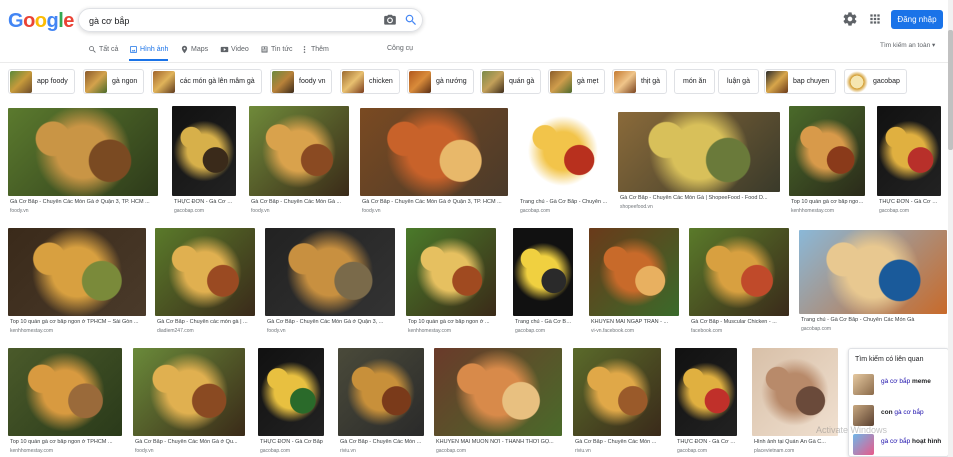 The image size is (953, 457). Describe the element at coordinates (695, 81) in the screenshot. I see `chip: món ăn` at that location.